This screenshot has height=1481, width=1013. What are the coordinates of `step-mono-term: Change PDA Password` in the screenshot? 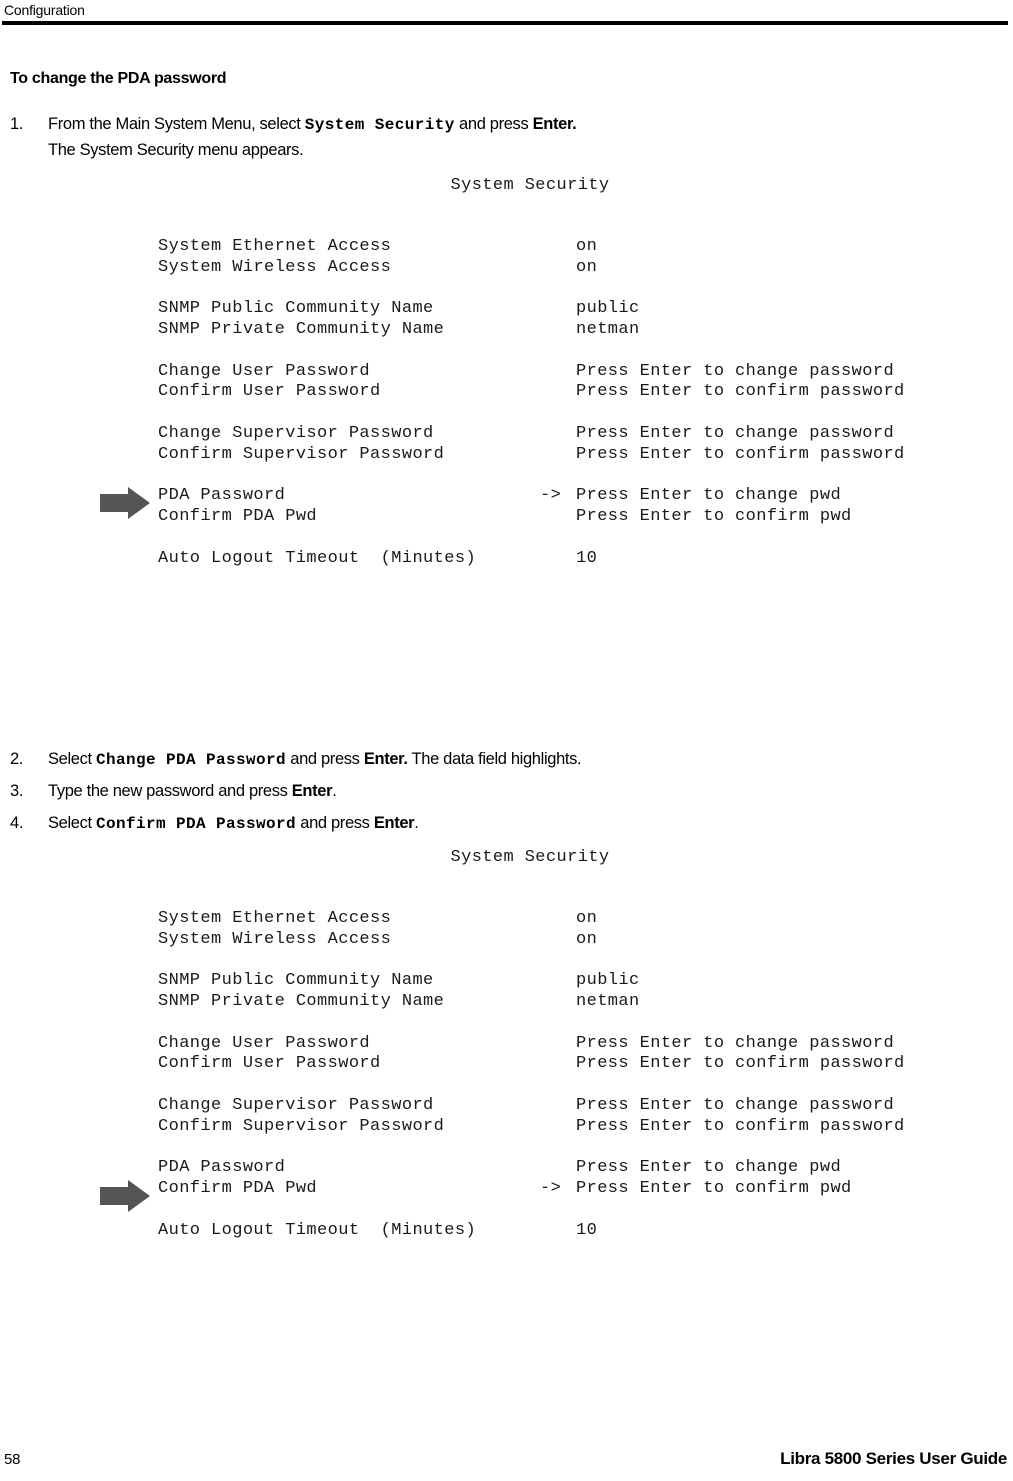 It's located at (191, 760).